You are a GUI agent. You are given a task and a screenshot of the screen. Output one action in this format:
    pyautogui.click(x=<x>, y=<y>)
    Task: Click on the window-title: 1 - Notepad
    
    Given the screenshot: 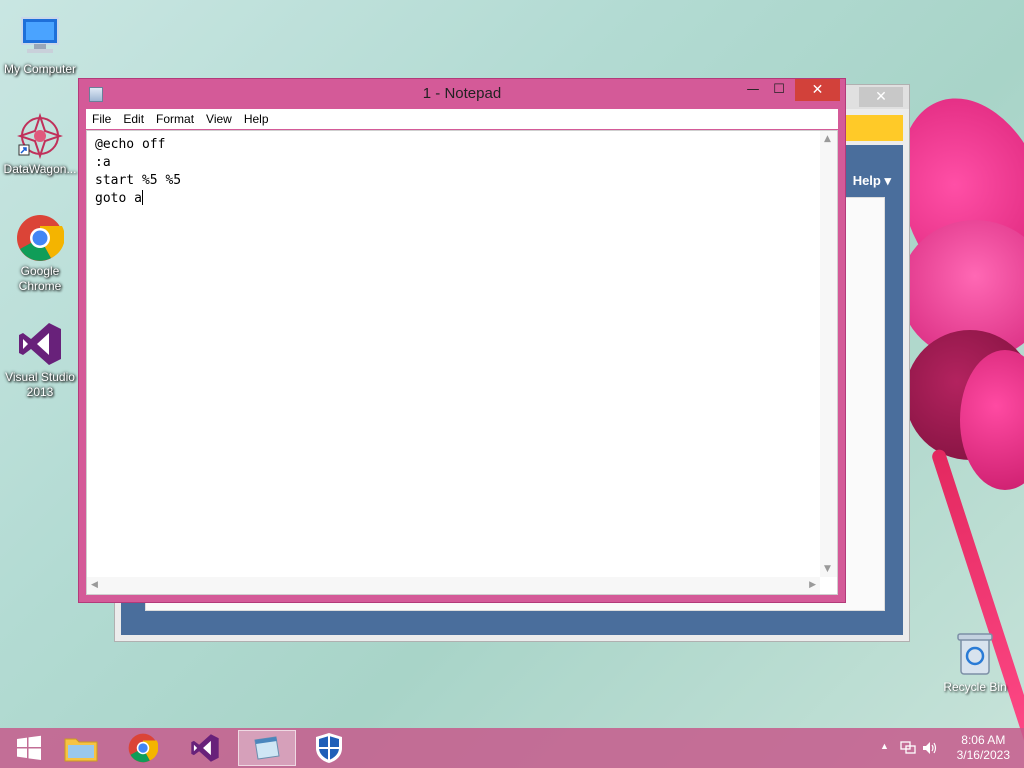 What is the action you would take?
    pyautogui.click(x=462, y=93)
    